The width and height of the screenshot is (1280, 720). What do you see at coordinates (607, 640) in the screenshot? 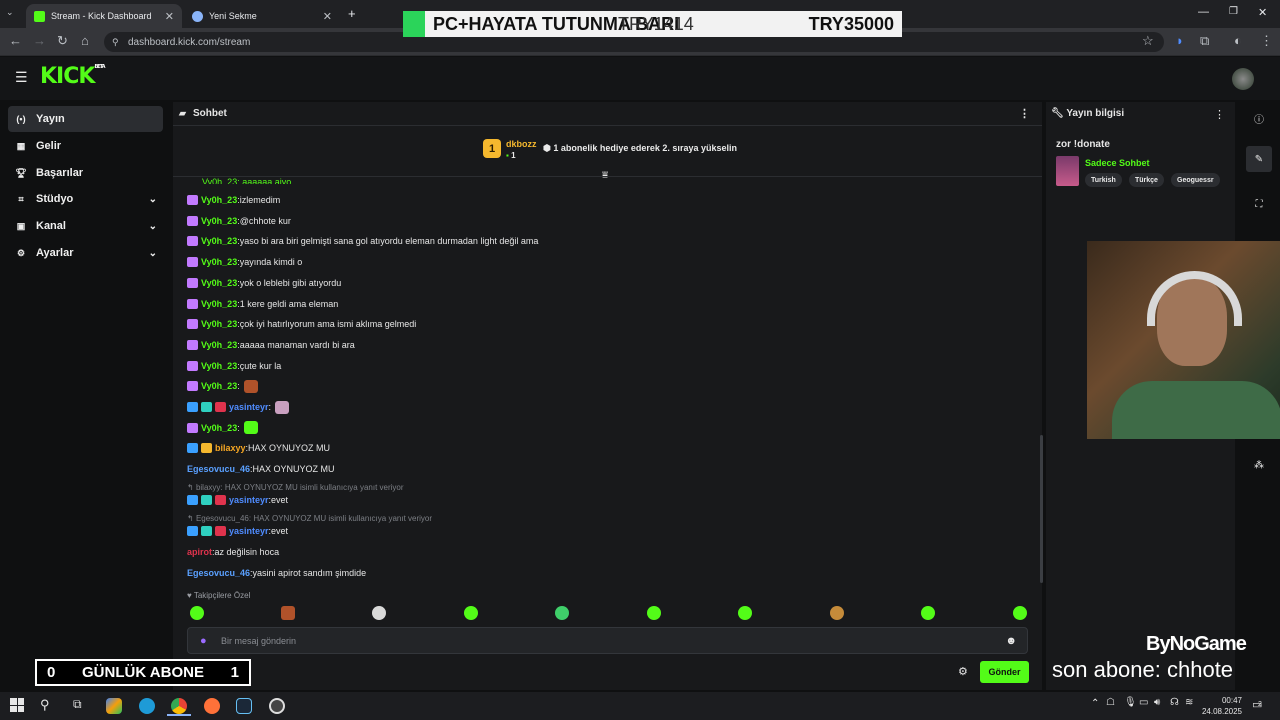
I see `chat-message-input: ● Bir mesaj gönderin ☻` at bounding box center [607, 640].